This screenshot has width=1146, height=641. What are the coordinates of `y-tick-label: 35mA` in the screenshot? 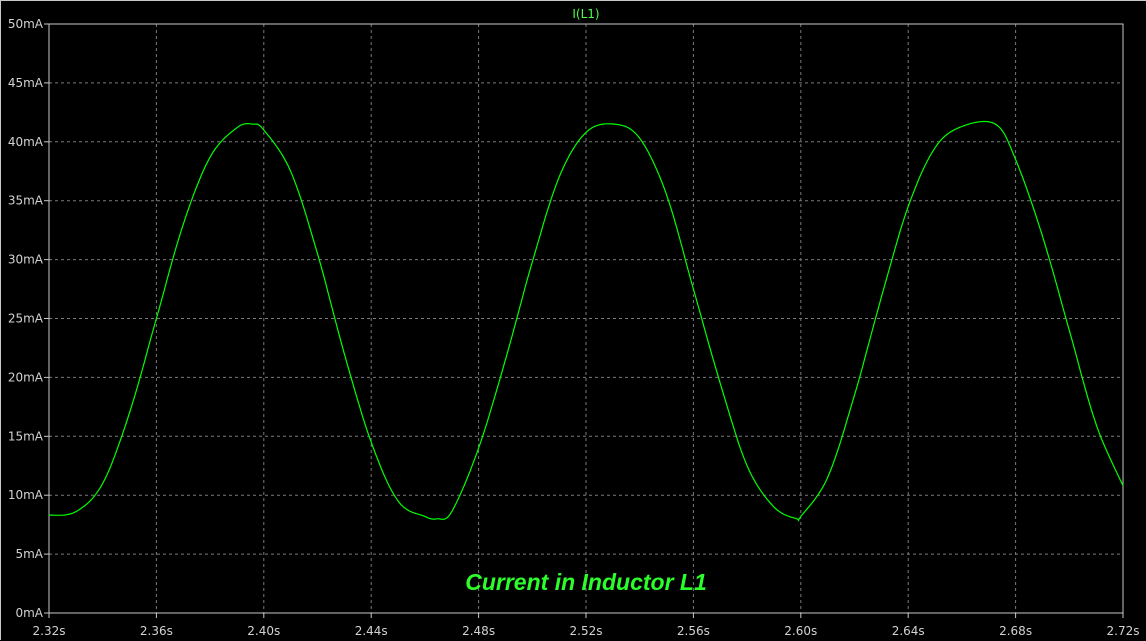 It's located at (26, 201).